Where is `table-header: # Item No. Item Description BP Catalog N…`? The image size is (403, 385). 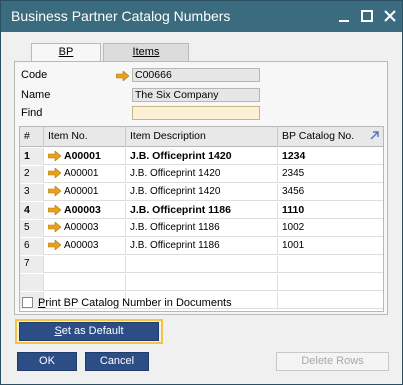 table-header: # Item No. Item Description BP Catalog N… is located at coordinates (201, 137).